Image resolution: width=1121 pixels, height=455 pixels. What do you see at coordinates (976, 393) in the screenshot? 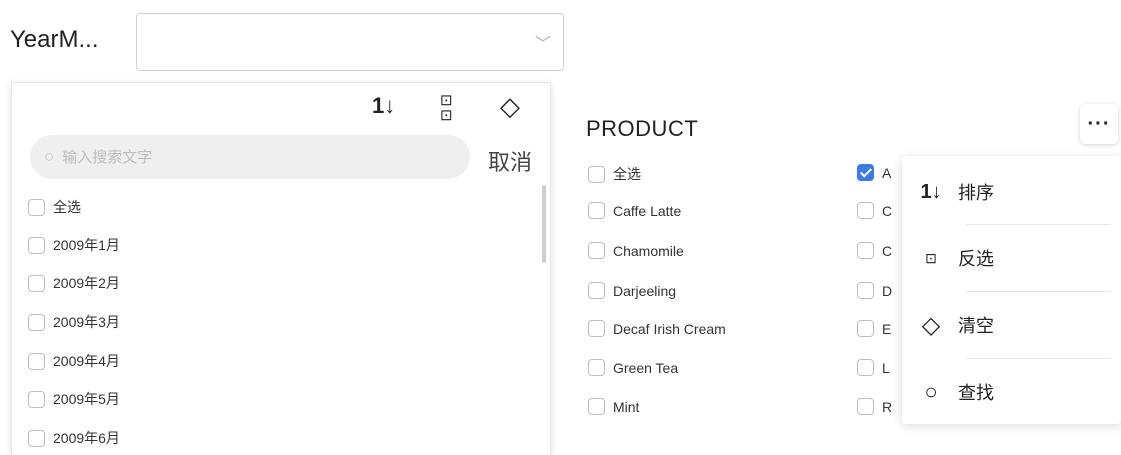
I see `menu-item-label: 查找` at bounding box center [976, 393].